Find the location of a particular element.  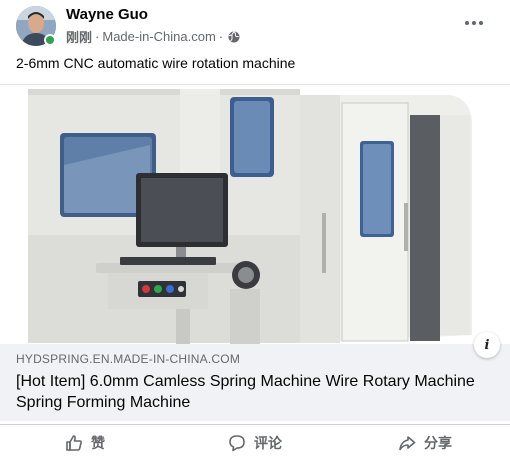

like-label: 赞 is located at coordinates (98, 443).